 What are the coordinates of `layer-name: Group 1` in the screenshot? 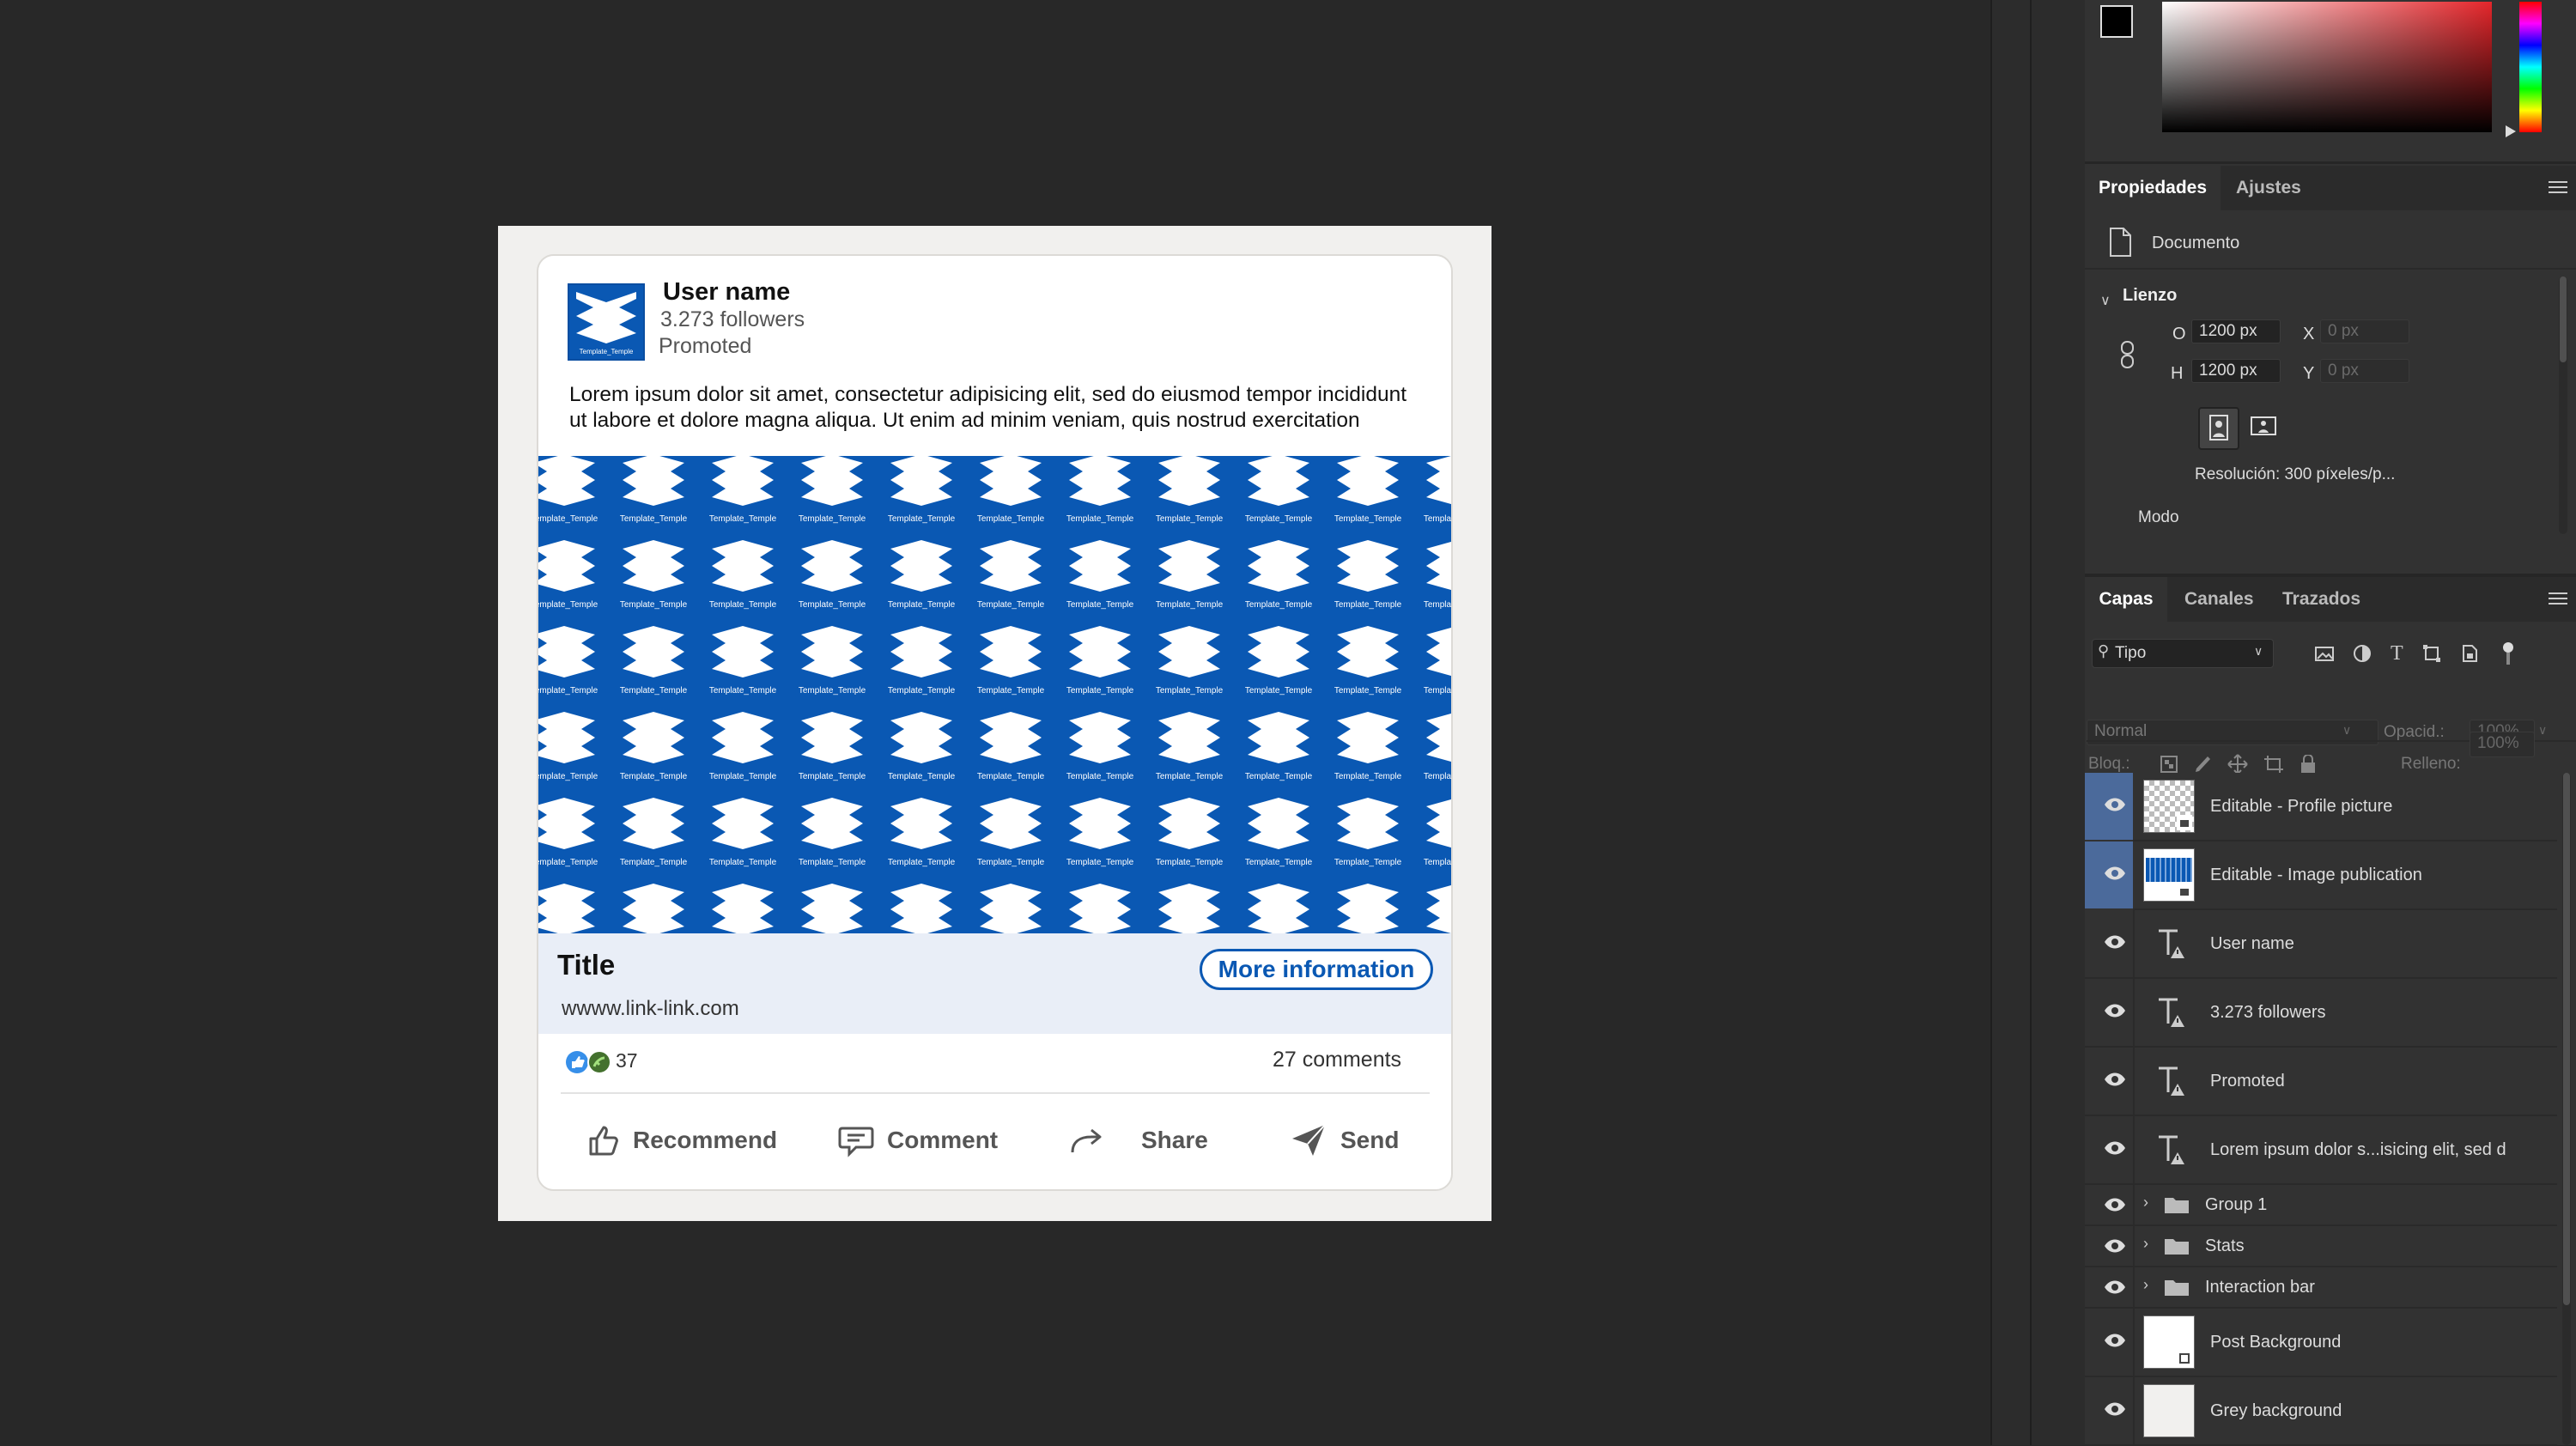 It's located at (2236, 1205).